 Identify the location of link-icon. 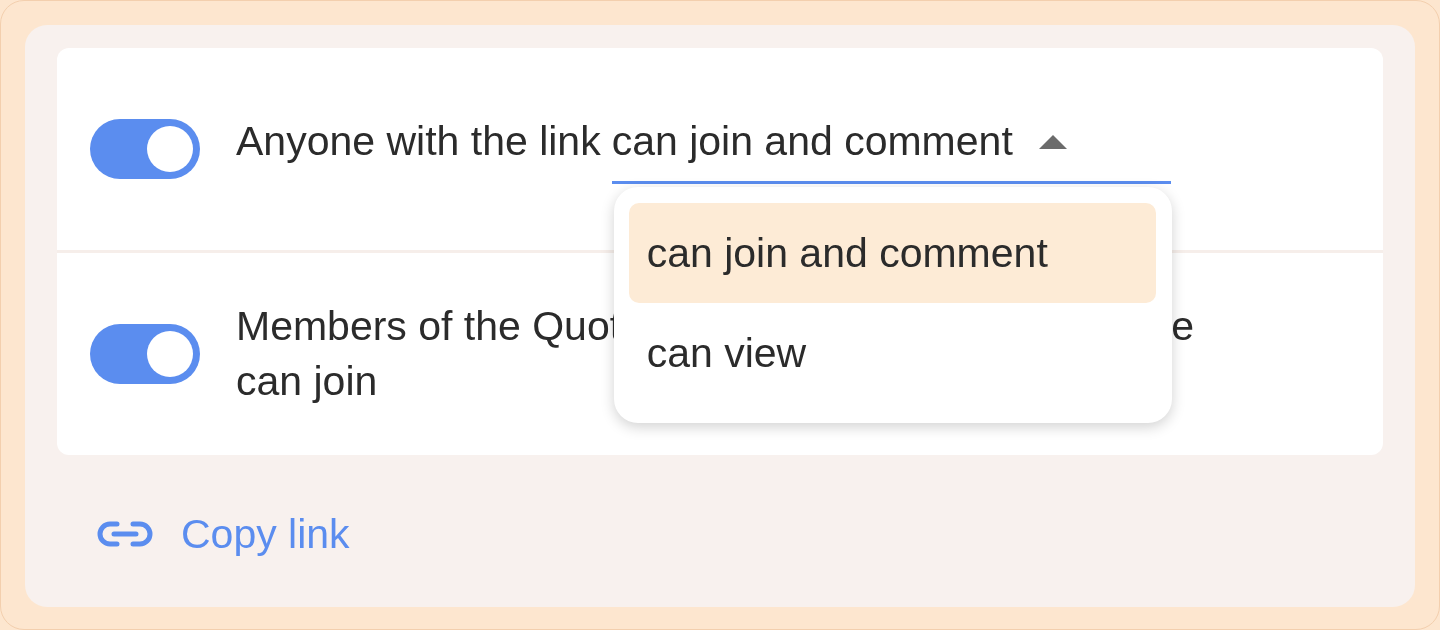
(125, 534).